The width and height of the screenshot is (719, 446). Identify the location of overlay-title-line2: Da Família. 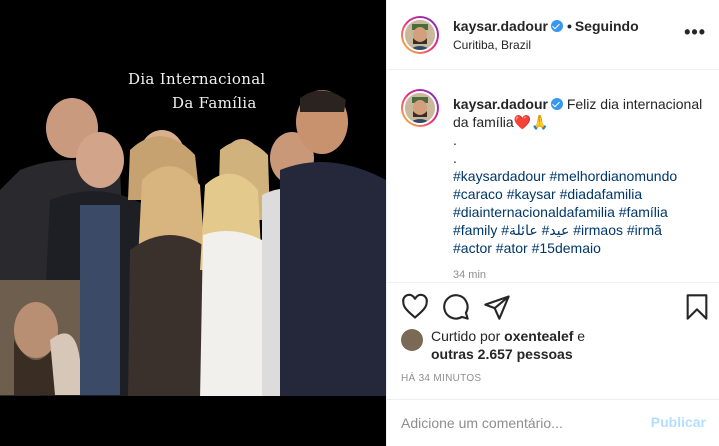
(214, 103).